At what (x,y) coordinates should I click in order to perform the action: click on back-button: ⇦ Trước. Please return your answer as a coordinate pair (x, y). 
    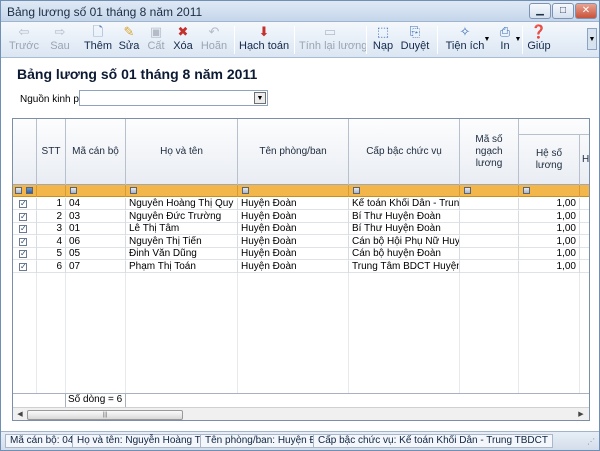
    Looking at the image, I should click on (24, 40).